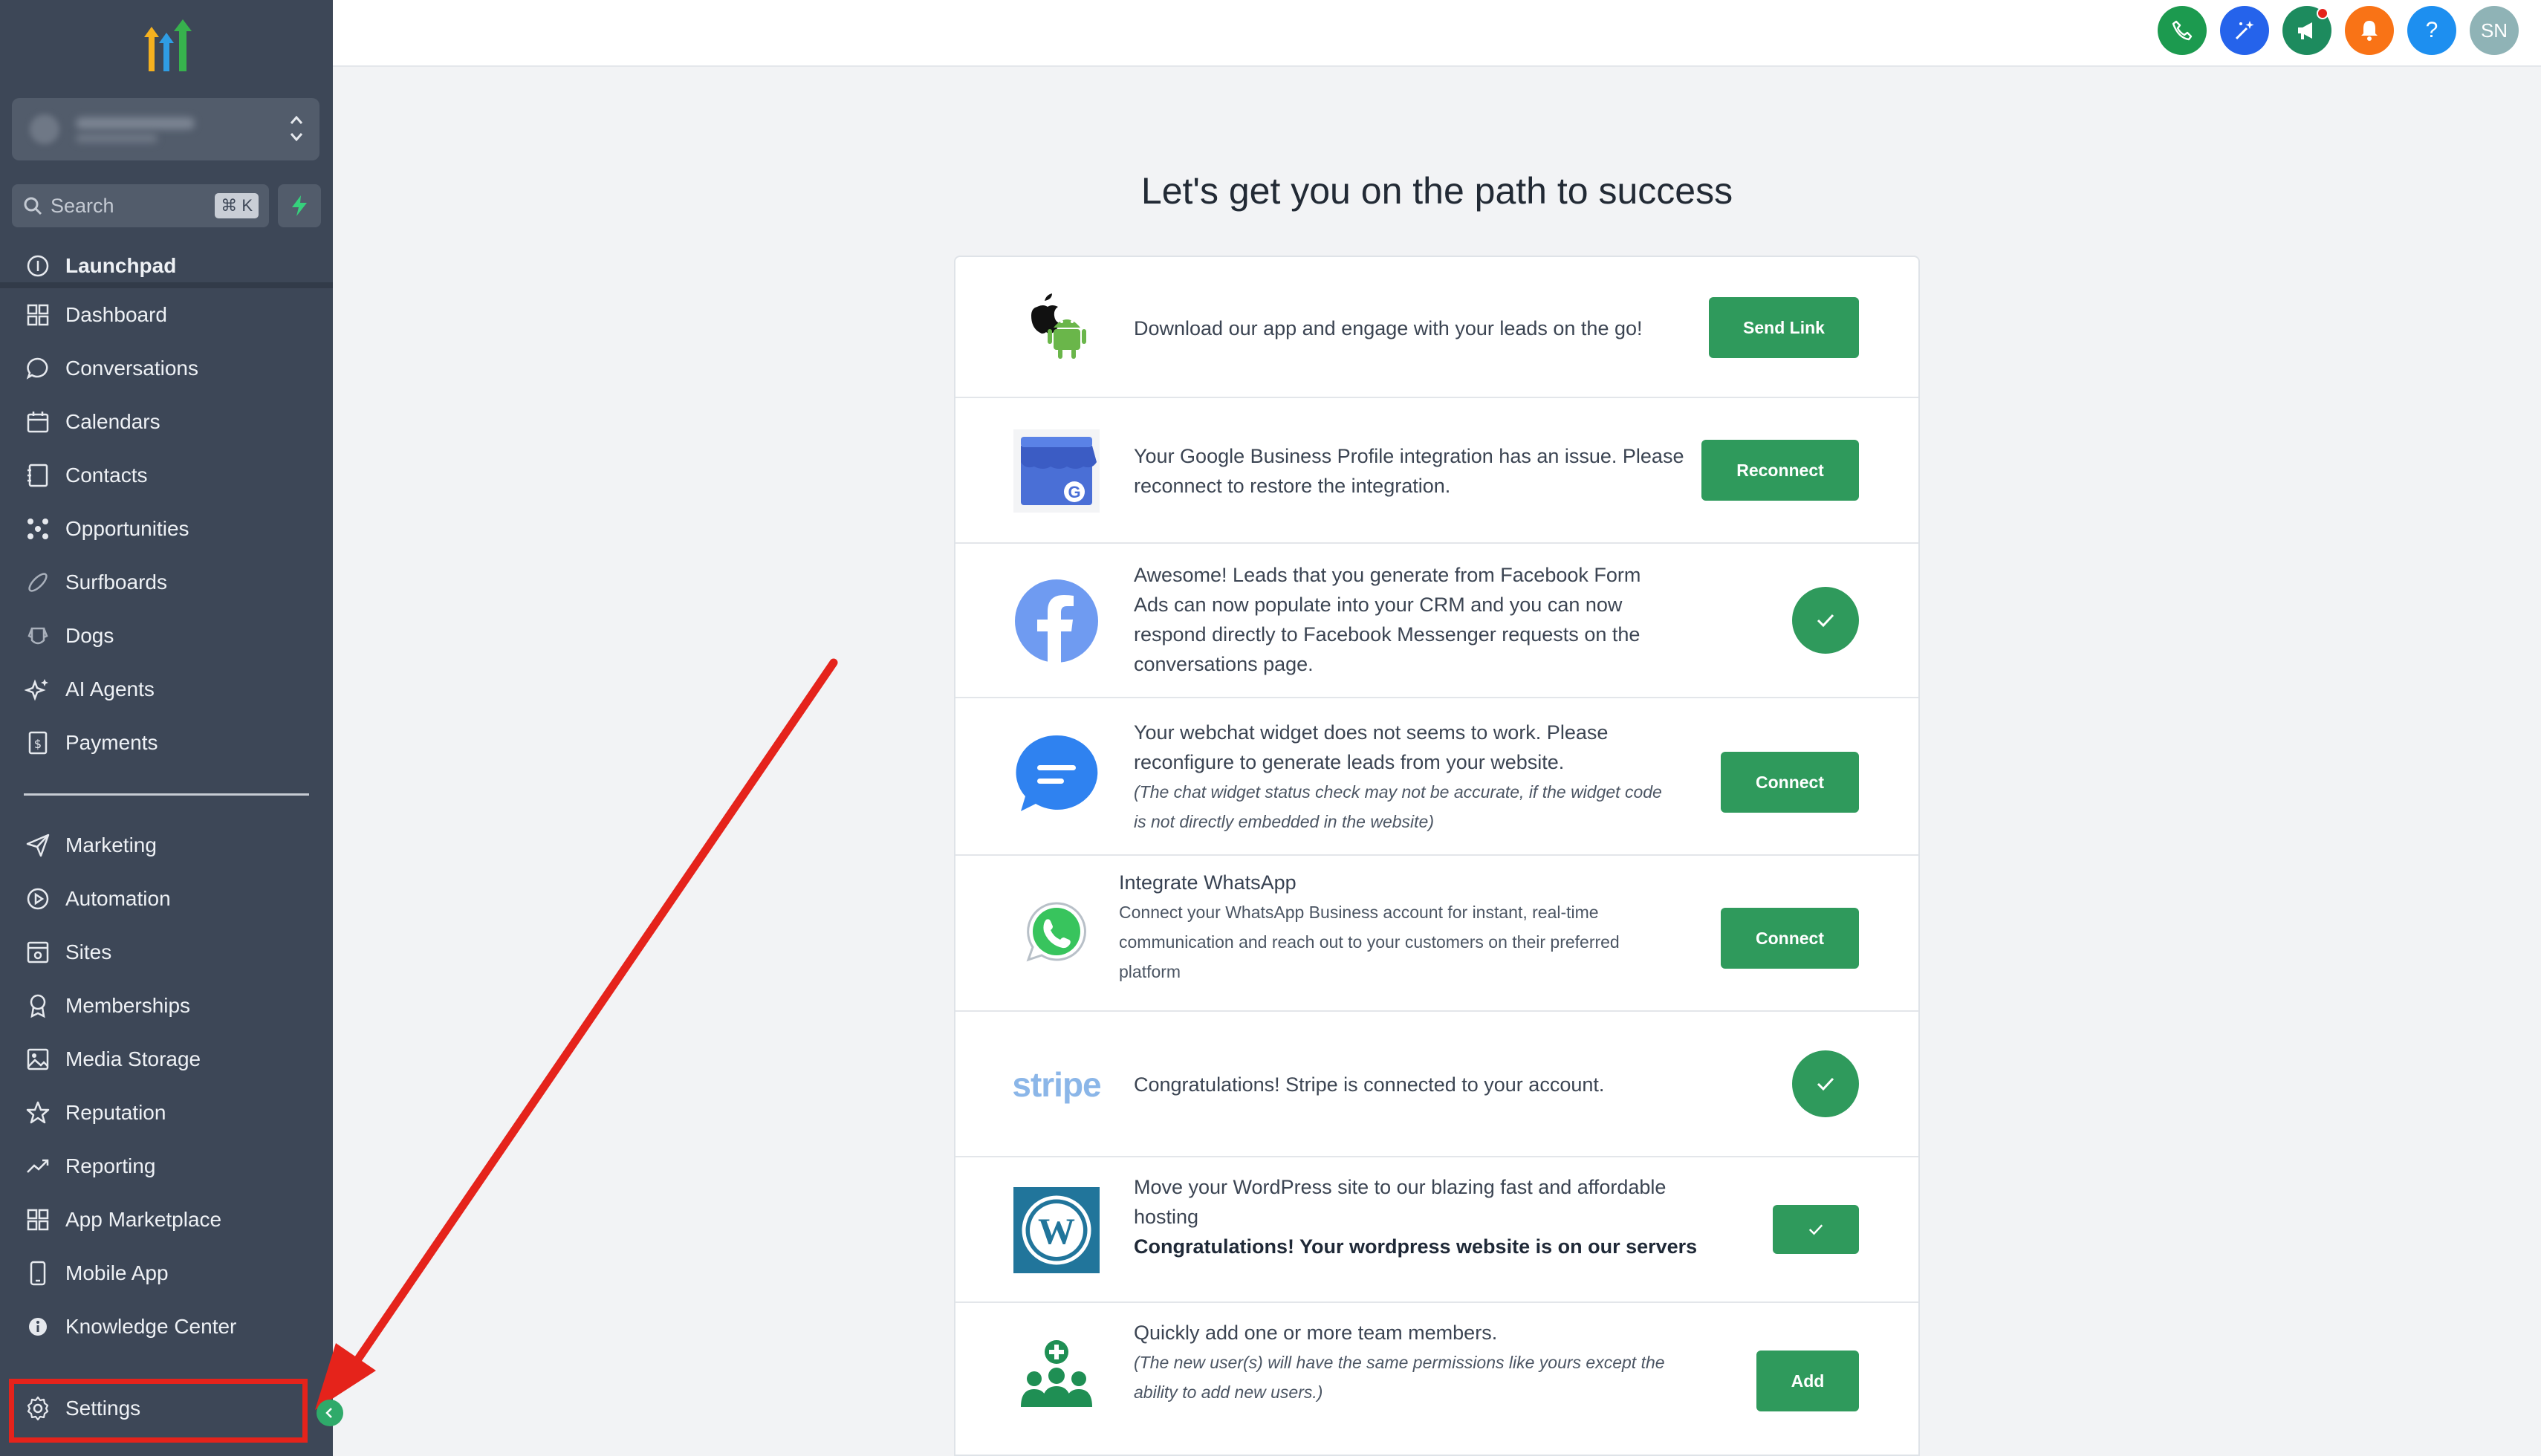 The width and height of the screenshot is (2541, 1456). Describe the element at coordinates (38, 583) in the screenshot. I see `surfboard-icon` at that location.